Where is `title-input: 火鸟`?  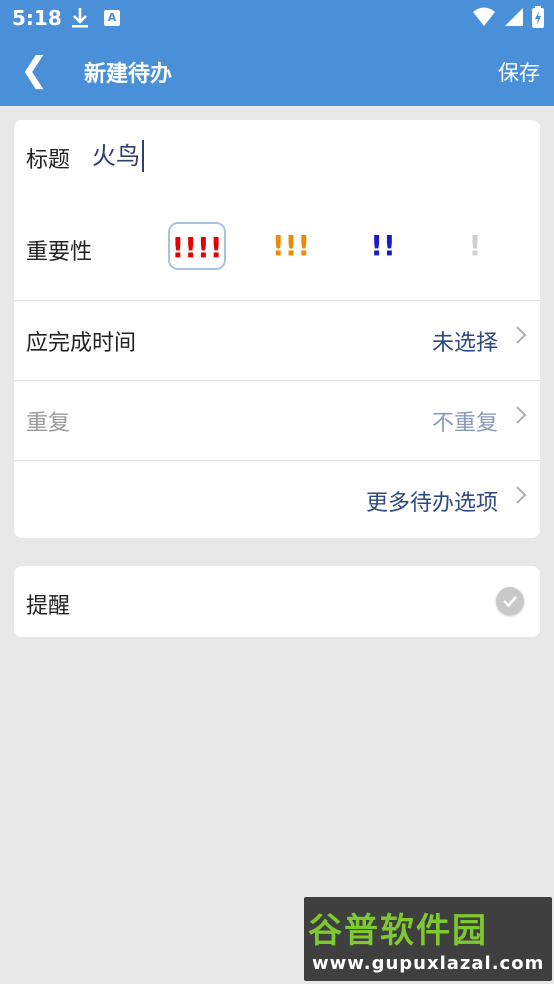 title-input: 火鸟 is located at coordinates (118, 156).